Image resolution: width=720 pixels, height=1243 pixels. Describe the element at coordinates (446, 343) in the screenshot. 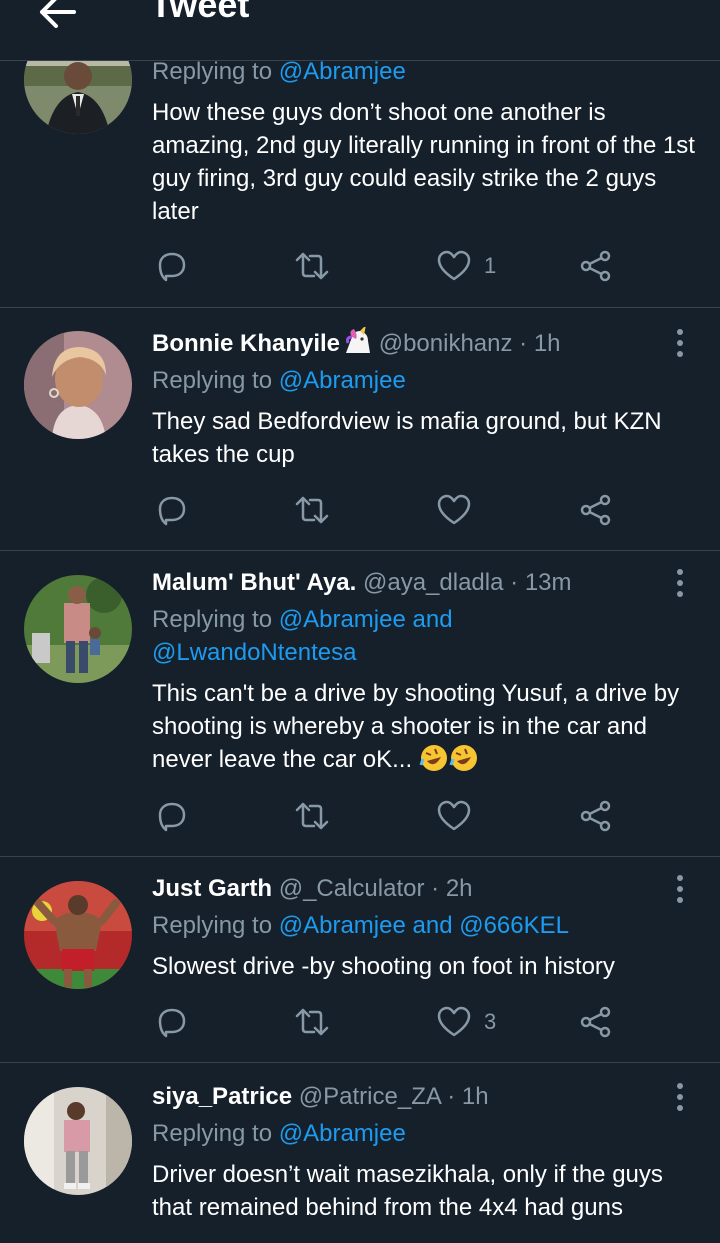

I see `user-handle: @bonikhanz` at that location.